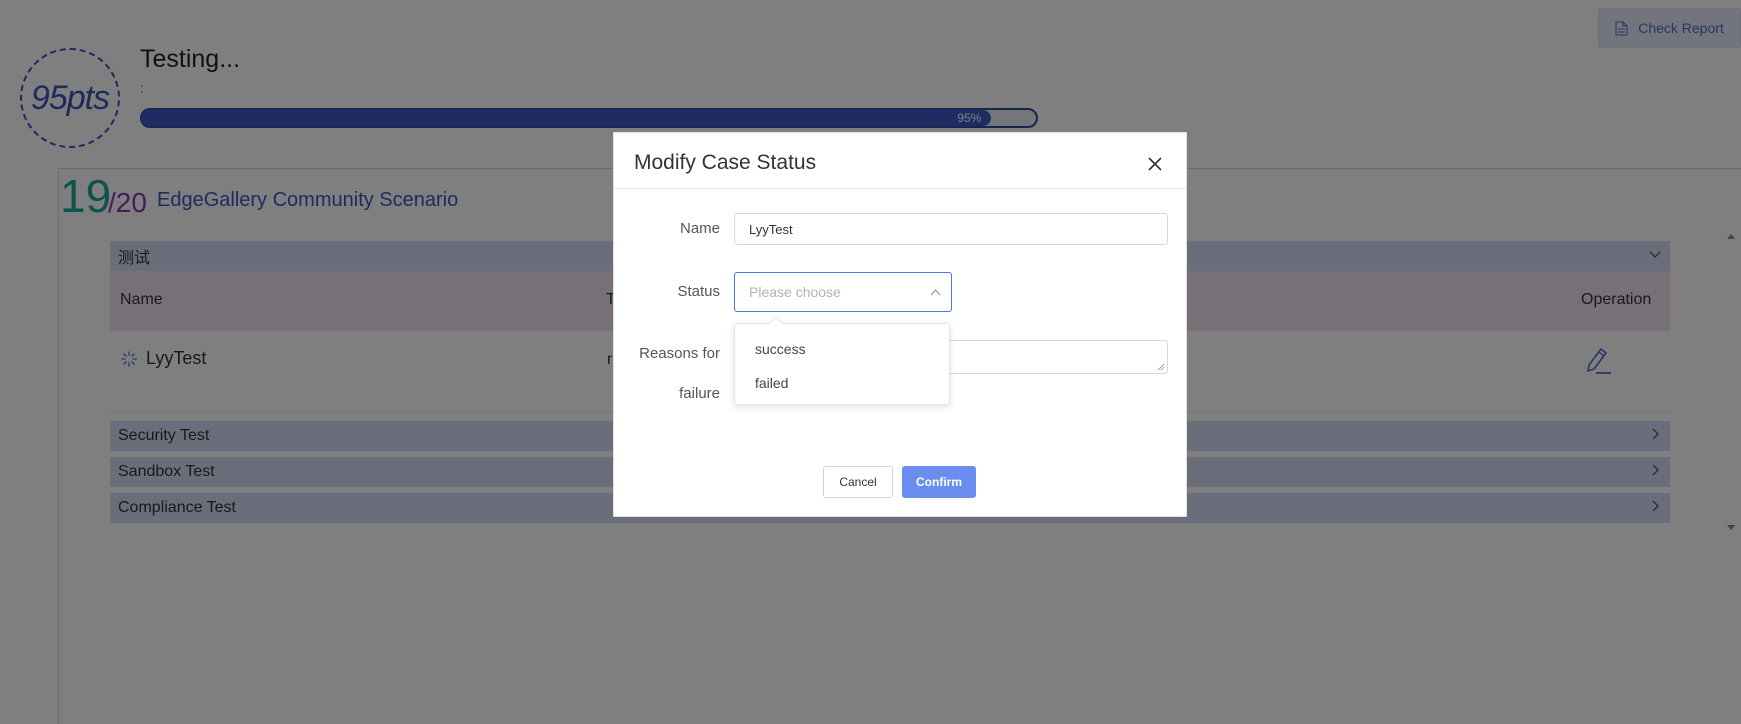  What do you see at coordinates (939, 482) in the screenshot?
I see `confirm-button: Confirm` at bounding box center [939, 482].